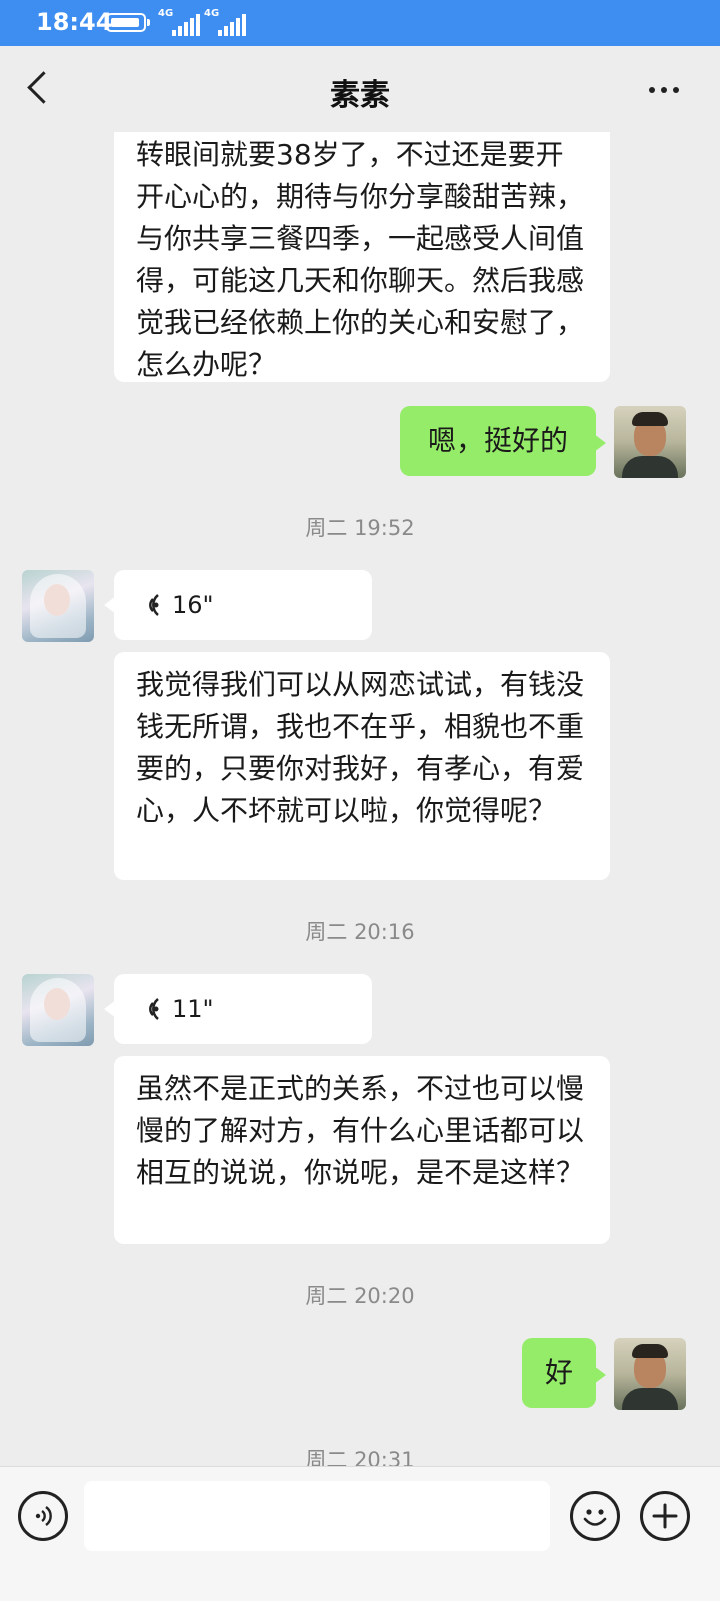  What do you see at coordinates (193, 1009) in the screenshot?
I see `voice-duration: 11"` at bounding box center [193, 1009].